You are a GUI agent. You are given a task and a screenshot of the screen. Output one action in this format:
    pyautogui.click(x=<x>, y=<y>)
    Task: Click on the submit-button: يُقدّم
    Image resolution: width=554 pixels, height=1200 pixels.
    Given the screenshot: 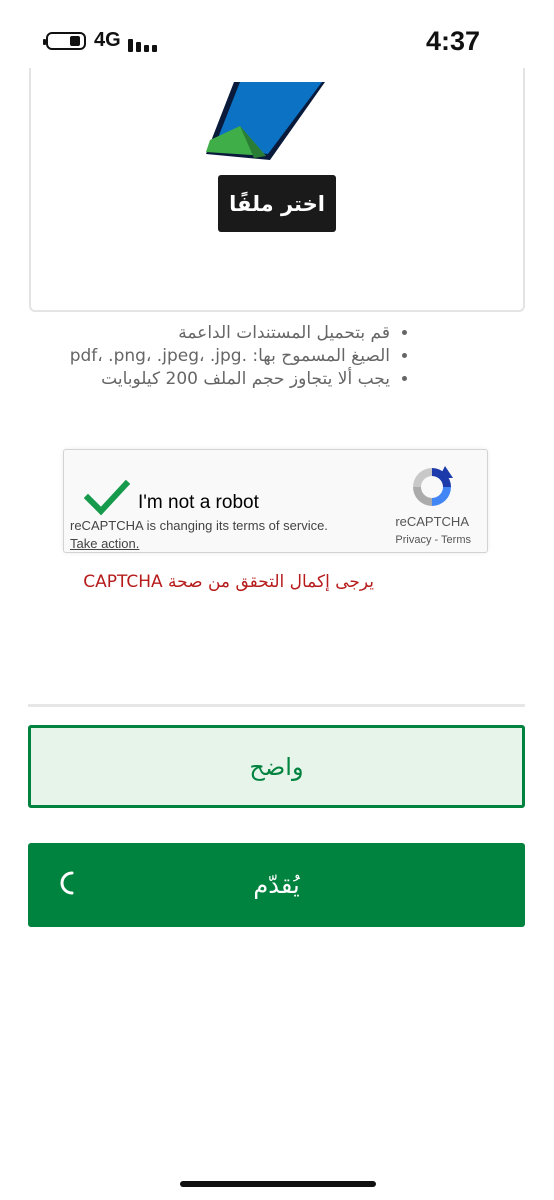 What is the action you would take?
    pyautogui.click(x=276, y=885)
    